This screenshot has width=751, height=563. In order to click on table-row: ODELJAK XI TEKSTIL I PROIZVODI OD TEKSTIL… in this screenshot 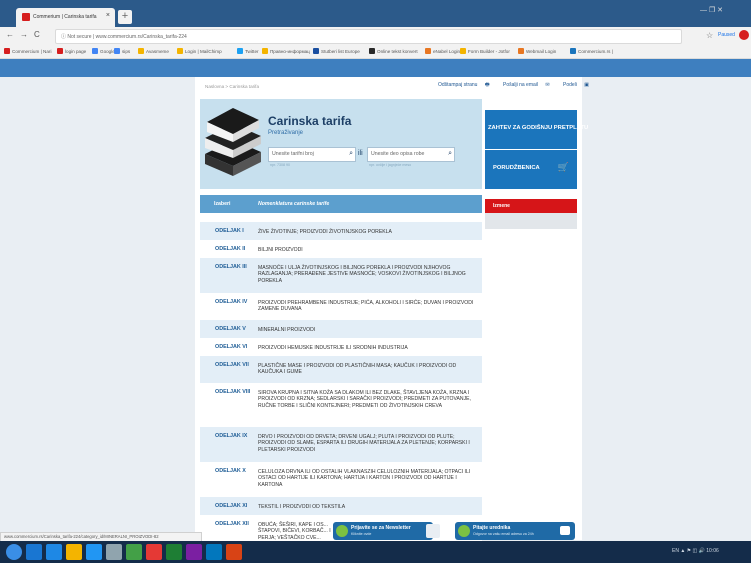, I will do `click(341, 506)`.